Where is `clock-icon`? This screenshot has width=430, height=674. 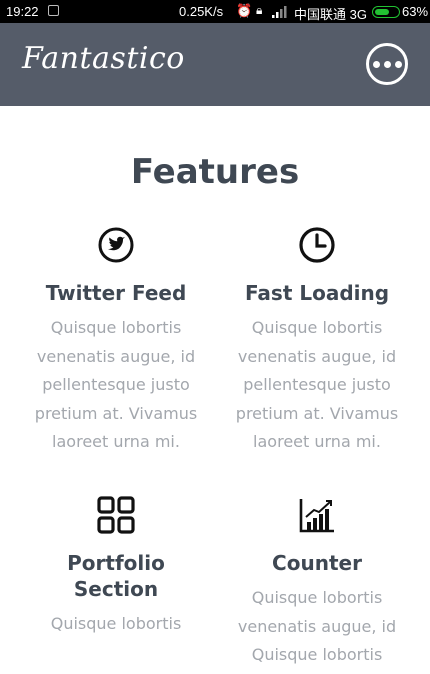 clock-icon is located at coordinates (317, 245).